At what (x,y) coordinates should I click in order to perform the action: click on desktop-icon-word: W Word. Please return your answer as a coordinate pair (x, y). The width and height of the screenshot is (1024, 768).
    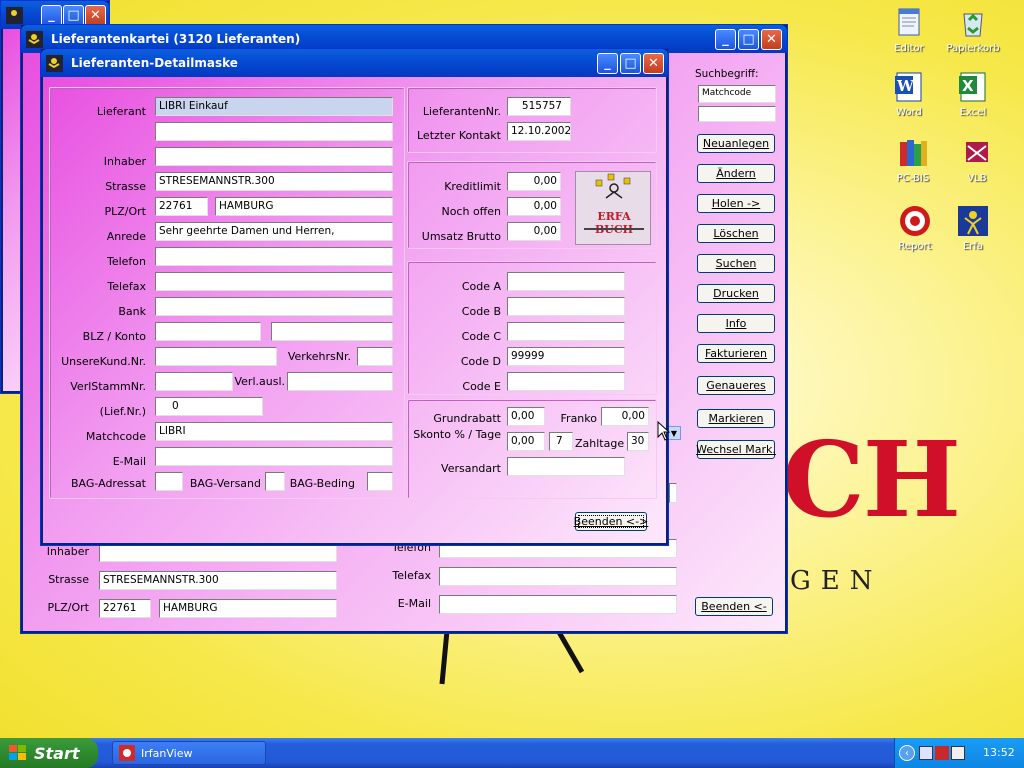
    Looking at the image, I should click on (909, 94).